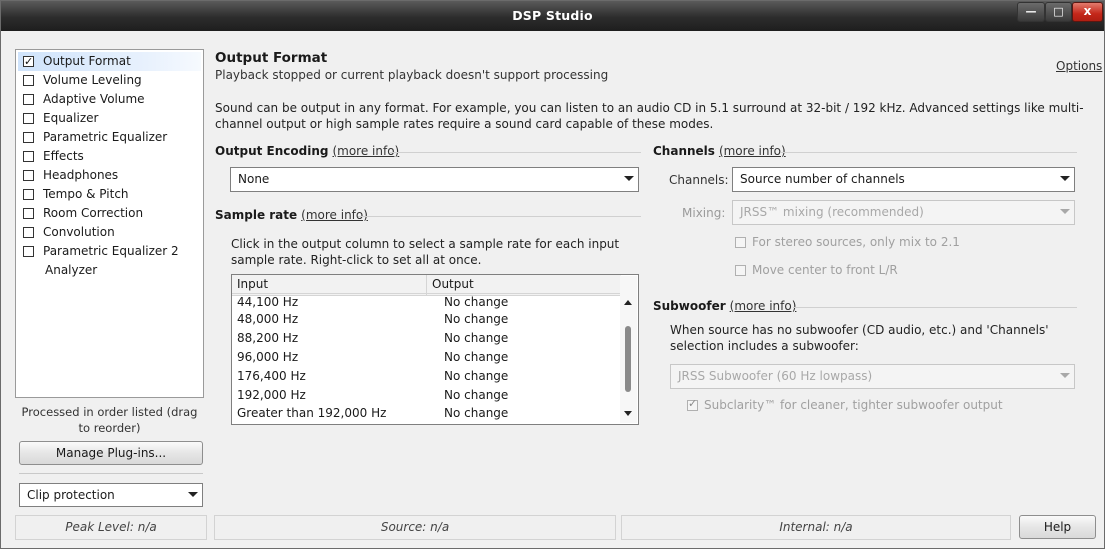 The image size is (1105, 549). What do you see at coordinates (312, 413) in the screenshot?
I see `input-rate-cell: Greater than 192,000 Hz` at bounding box center [312, 413].